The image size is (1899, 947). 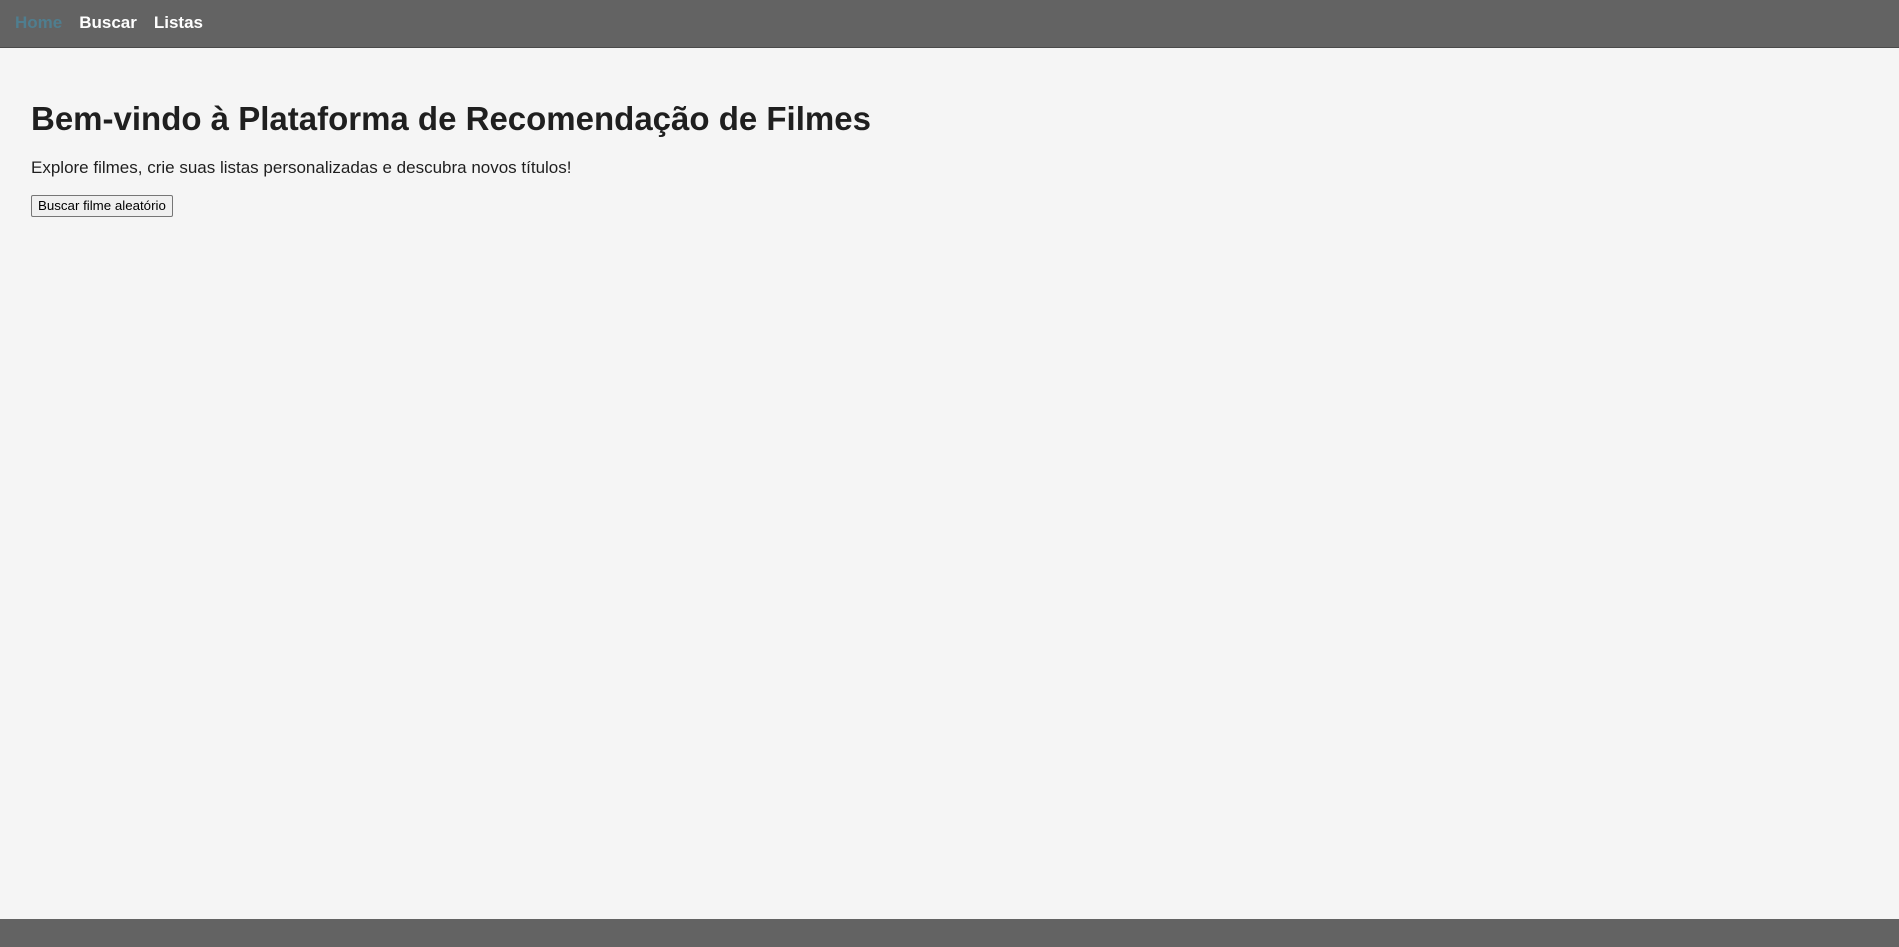 What do you see at coordinates (949, 24) in the screenshot?
I see `top-navbar: Home Buscar Listas` at bounding box center [949, 24].